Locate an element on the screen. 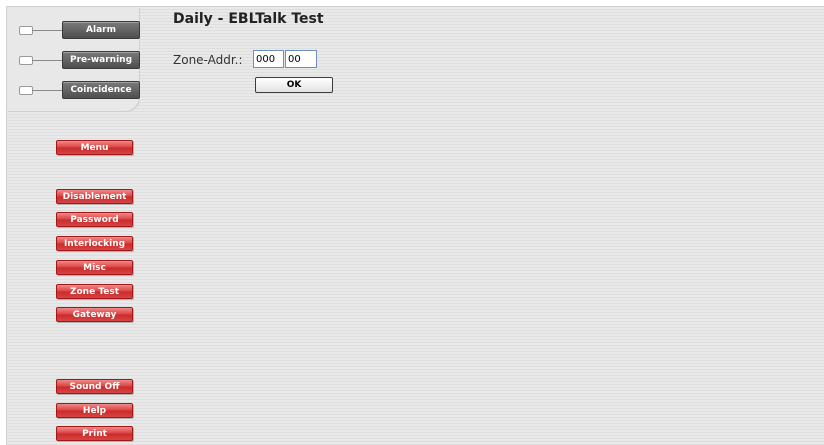  zone-addr-label: Zone-Addr.: is located at coordinates (208, 60).